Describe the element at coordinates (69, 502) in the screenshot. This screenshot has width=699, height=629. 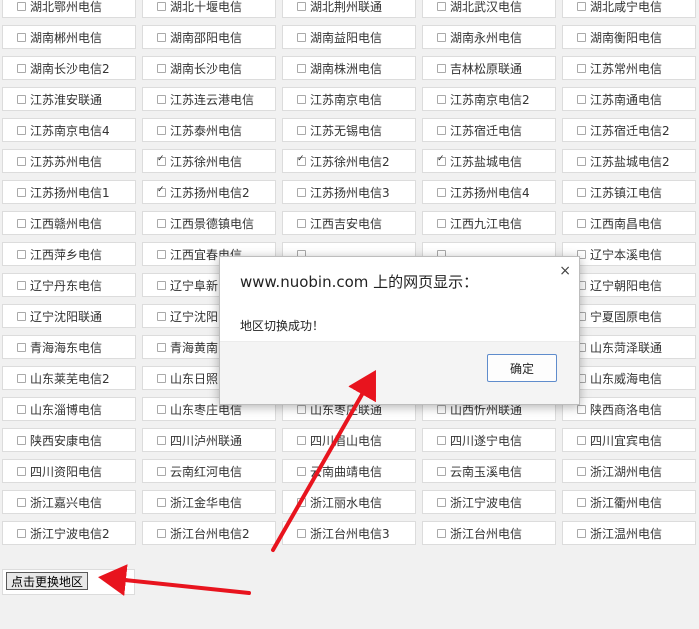
I see `region-option: 浙江嘉兴电信` at that location.